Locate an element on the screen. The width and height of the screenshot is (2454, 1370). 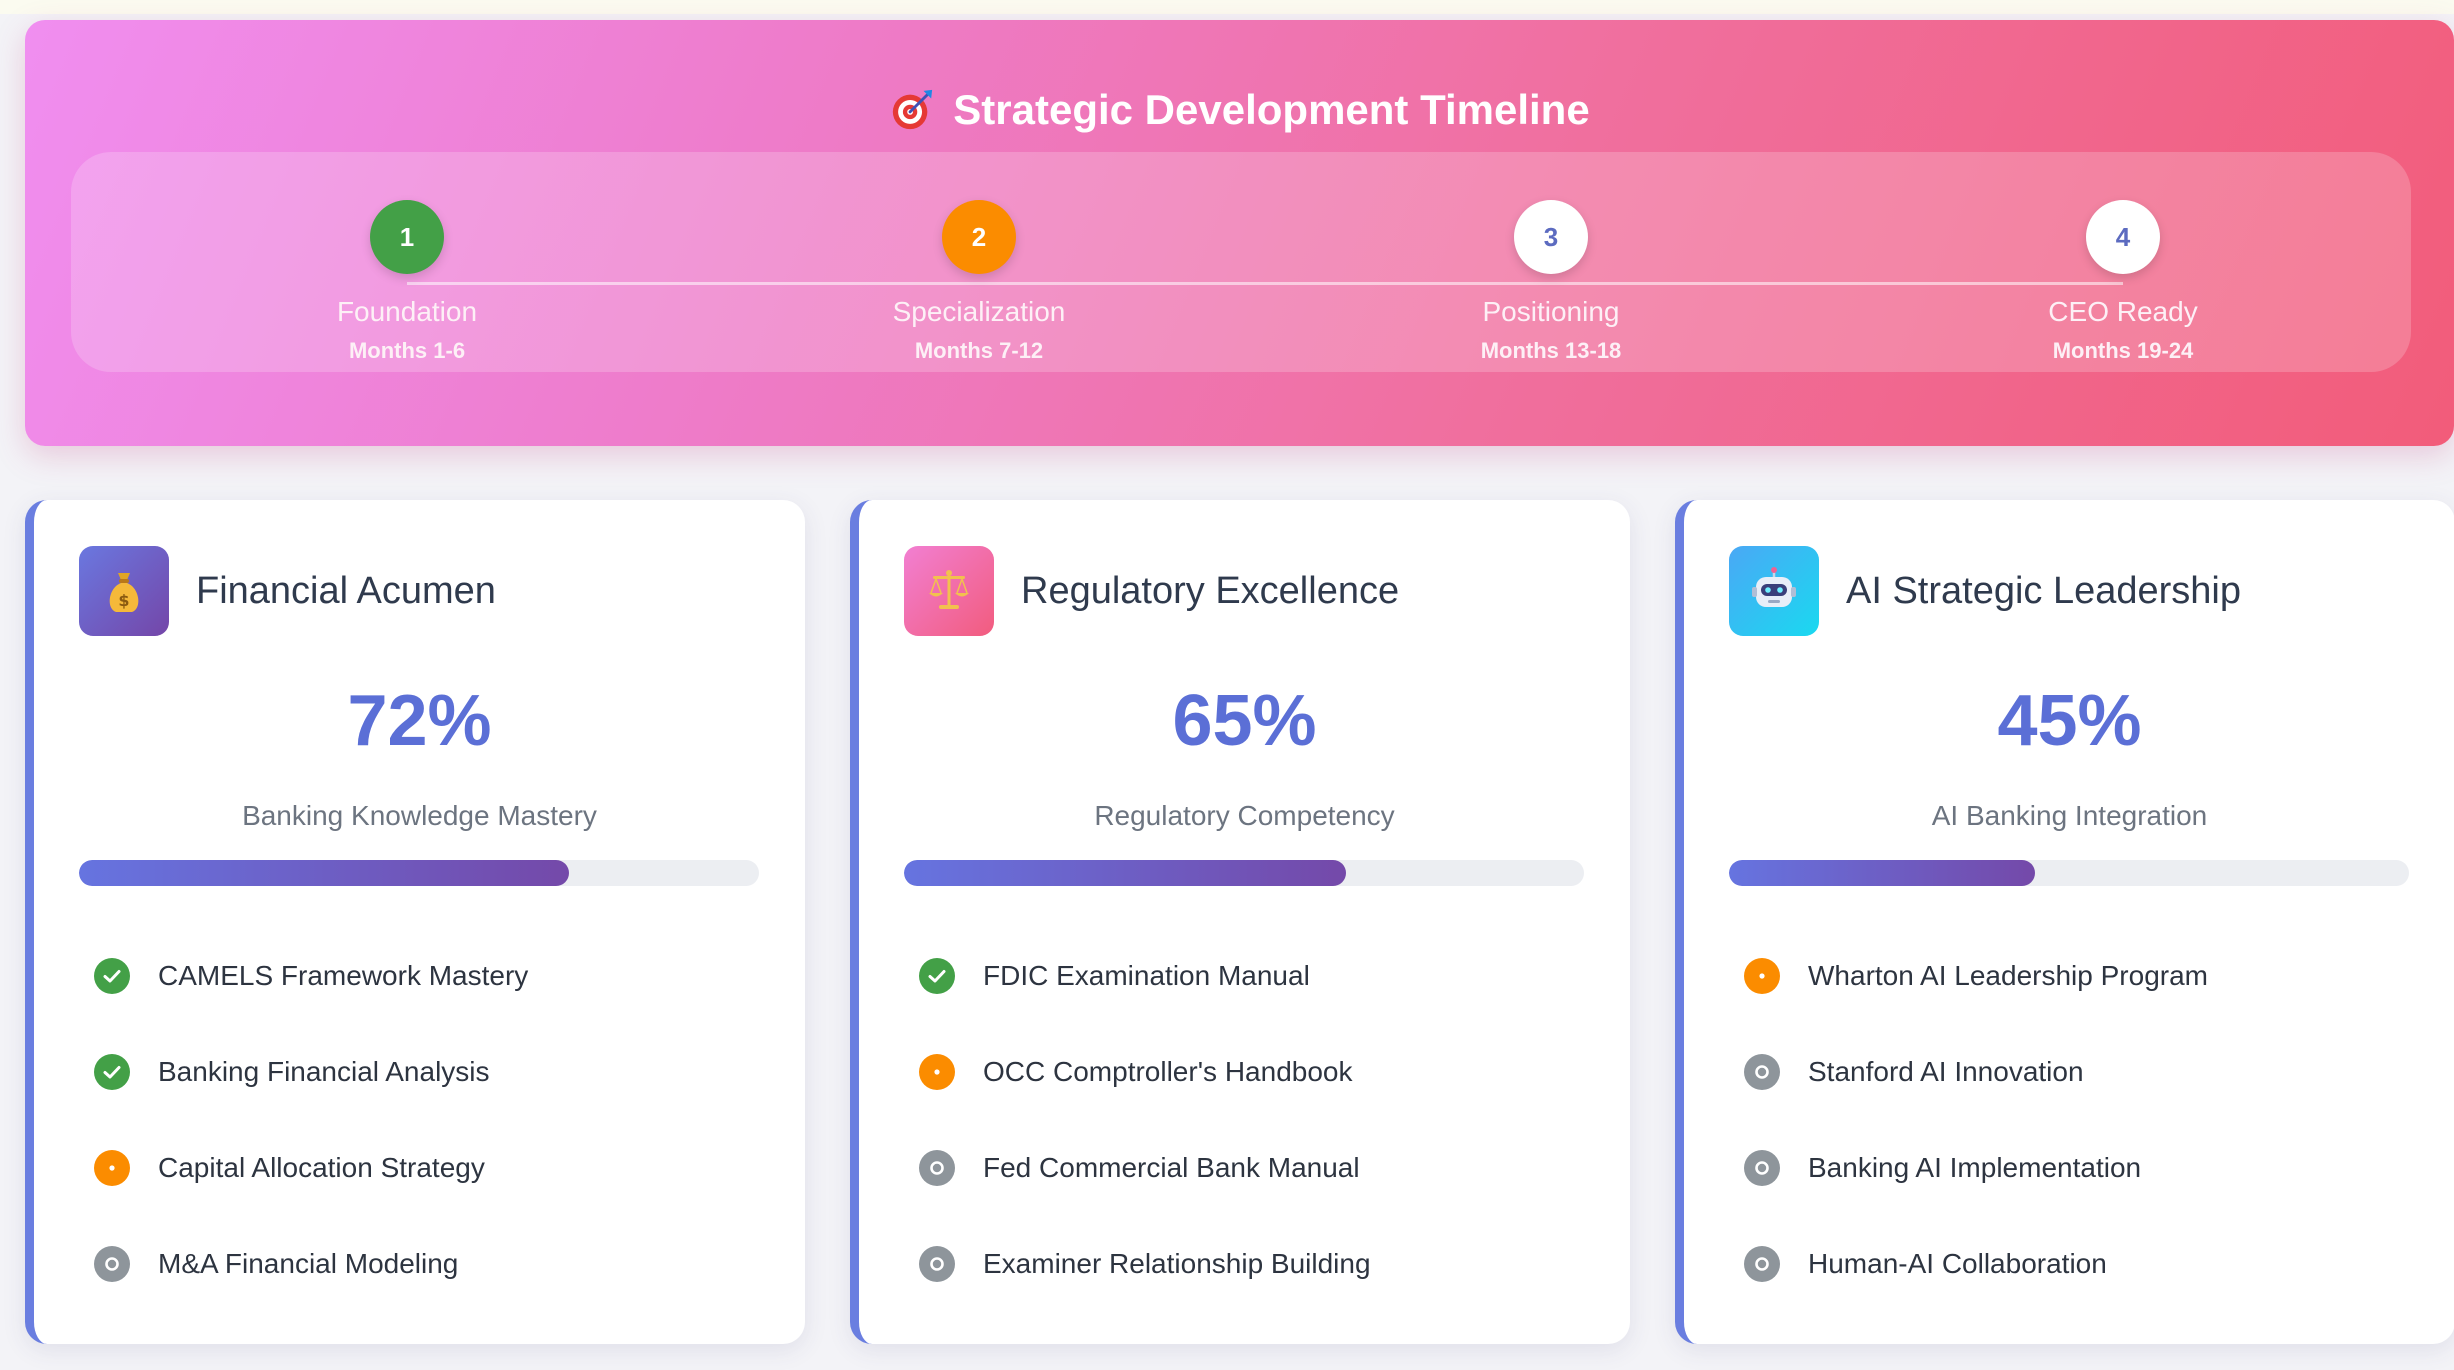
timeline-step-foundation: 1 Foundation Months 1-6 is located at coordinates (407, 282).